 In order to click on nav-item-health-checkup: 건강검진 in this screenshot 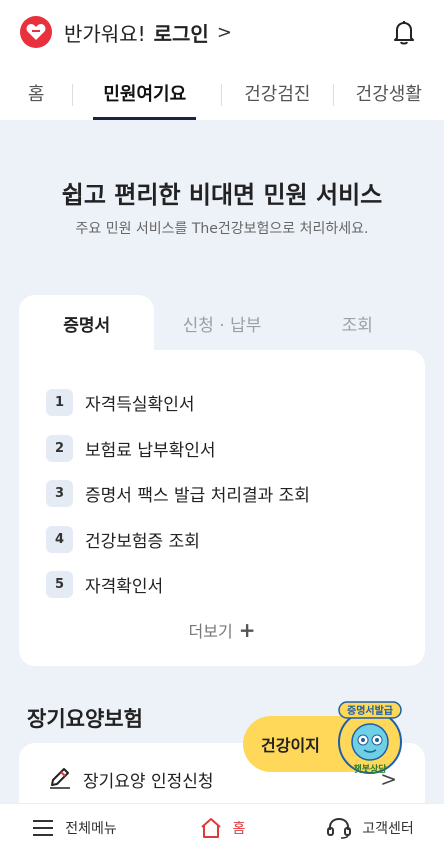, I will do `click(277, 96)`.